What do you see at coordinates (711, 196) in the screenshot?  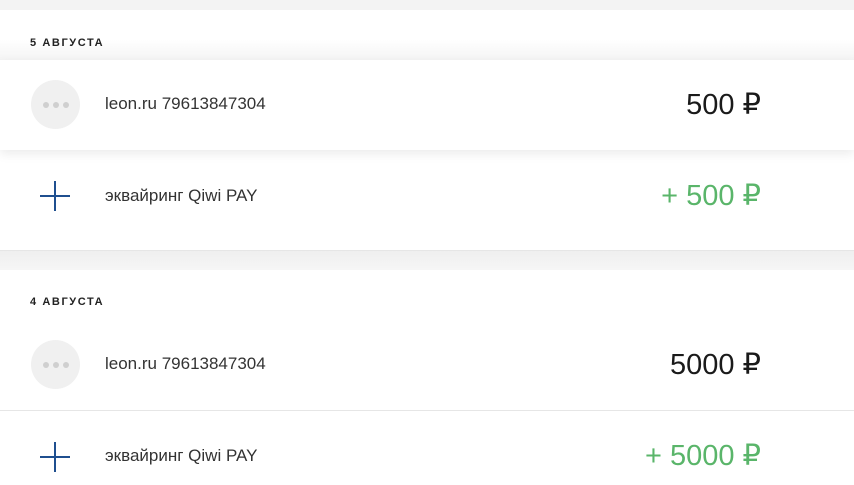 I see `transaction-amount: + 500 ₽` at bounding box center [711, 196].